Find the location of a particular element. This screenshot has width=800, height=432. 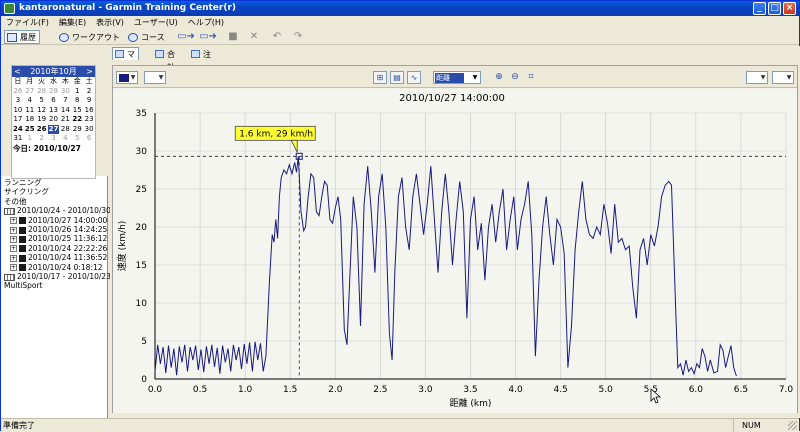

activity-label: 2010/10/24 11:36:52 is located at coordinates (68, 258).